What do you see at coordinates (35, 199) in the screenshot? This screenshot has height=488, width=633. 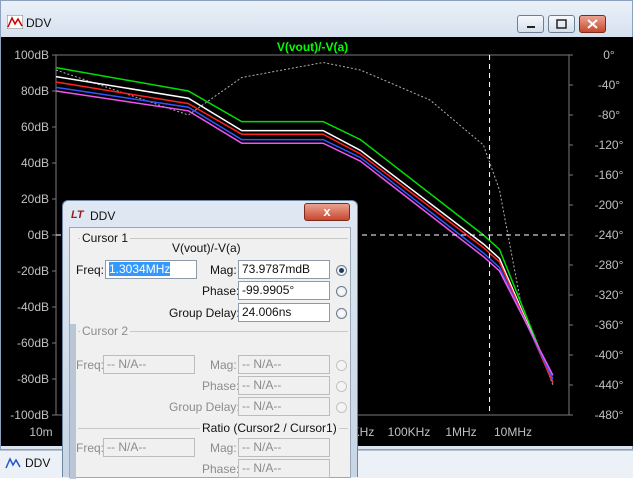 I see `y-left-tick-label: 20dB` at bounding box center [35, 199].